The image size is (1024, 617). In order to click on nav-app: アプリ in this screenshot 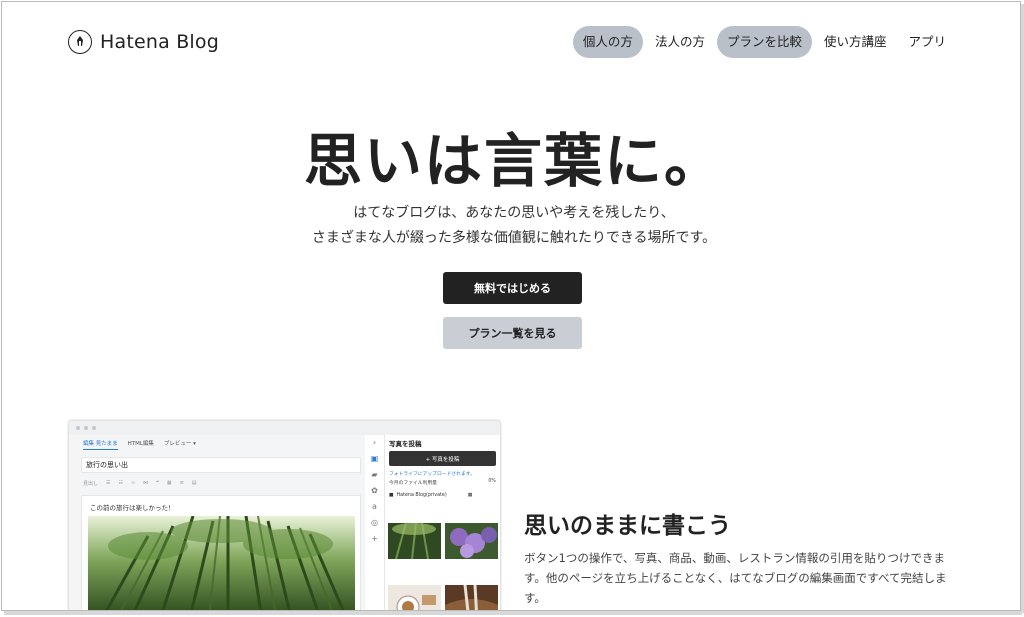, I will do `click(927, 42)`.